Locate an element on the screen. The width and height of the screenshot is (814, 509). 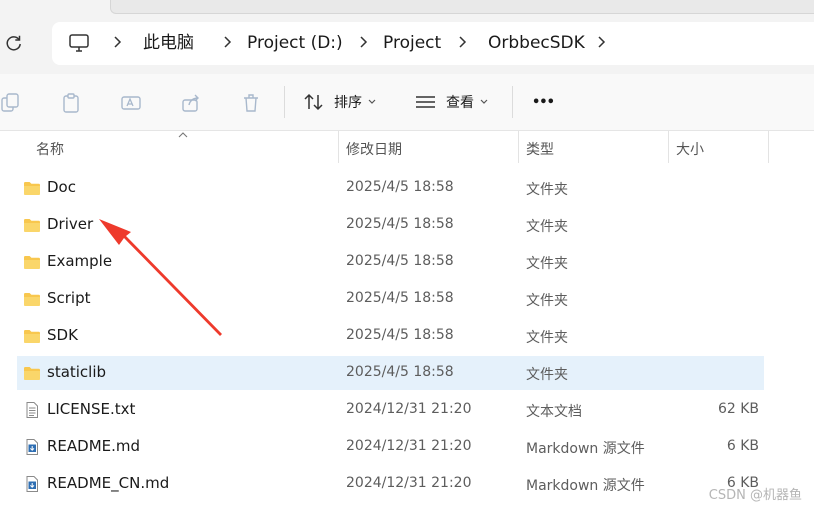
breadcrumb-project-drive: Project (D:) is located at coordinates (295, 43).